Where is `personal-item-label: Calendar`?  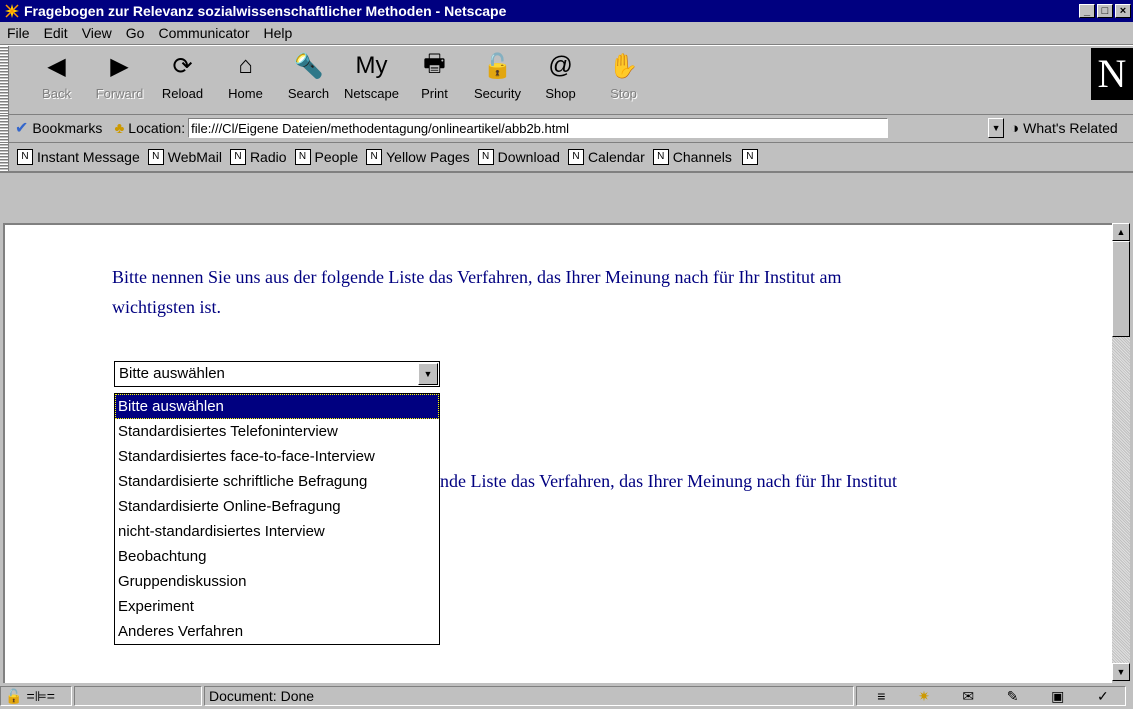 personal-item-label: Calendar is located at coordinates (616, 157).